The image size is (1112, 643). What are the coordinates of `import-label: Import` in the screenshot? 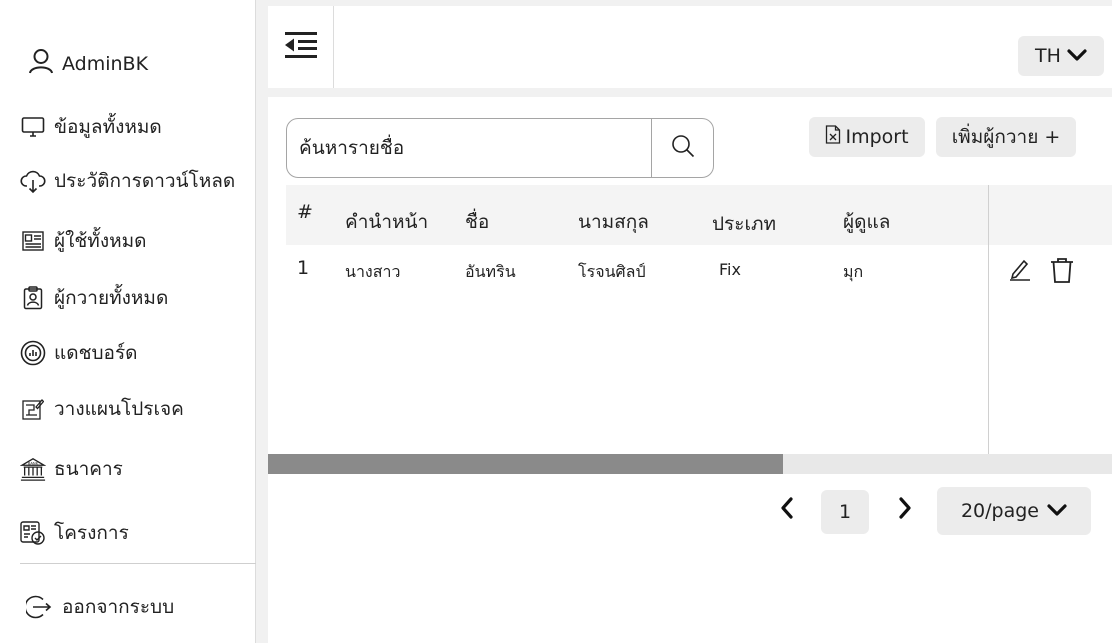 It's located at (877, 137).